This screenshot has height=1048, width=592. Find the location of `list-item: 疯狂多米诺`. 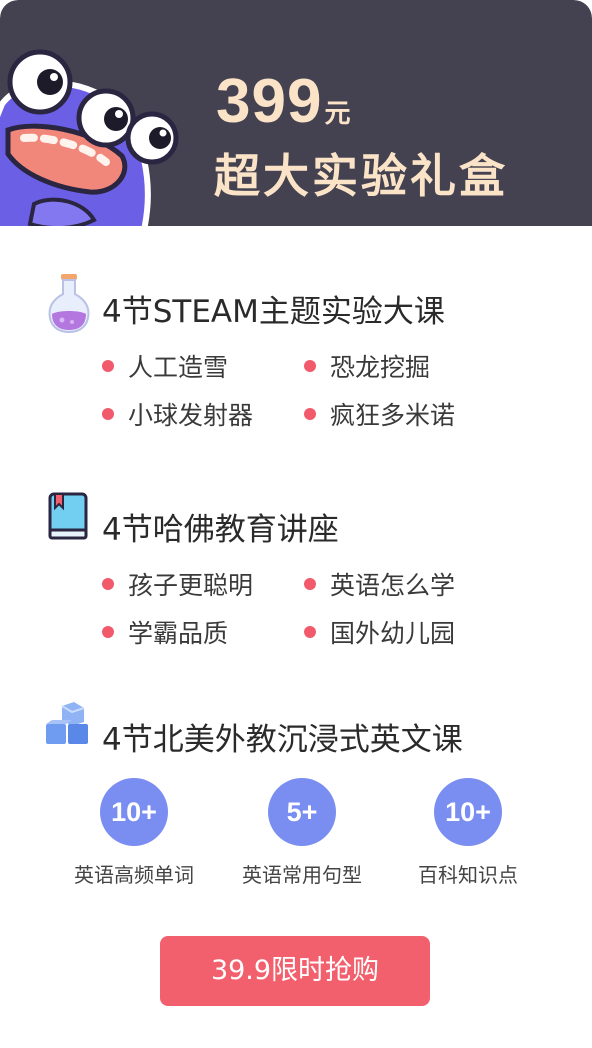

list-item: 疯狂多米诺 is located at coordinates (379, 414).